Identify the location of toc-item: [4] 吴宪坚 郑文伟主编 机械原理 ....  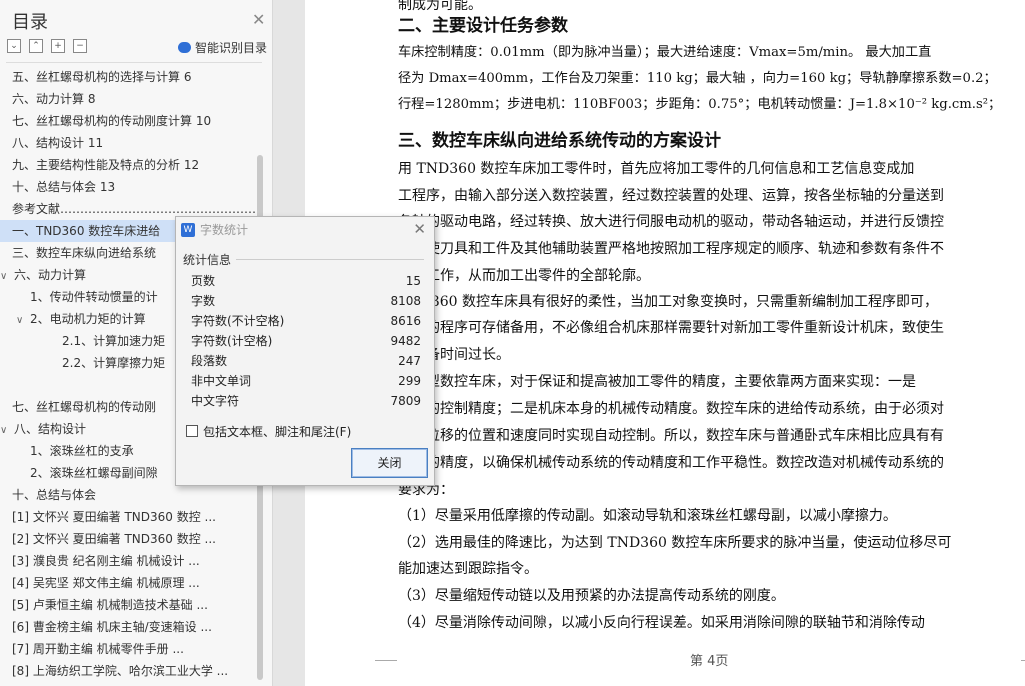
(128, 583).